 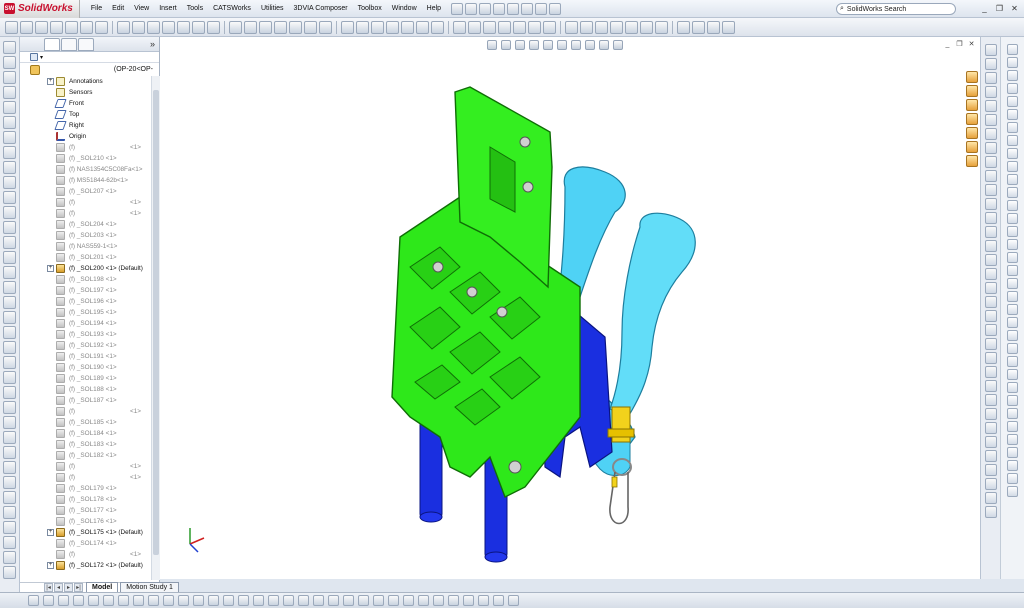 What do you see at coordinates (485, 8) in the screenshot?
I see `save-icon` at bounding box center [485, 8].